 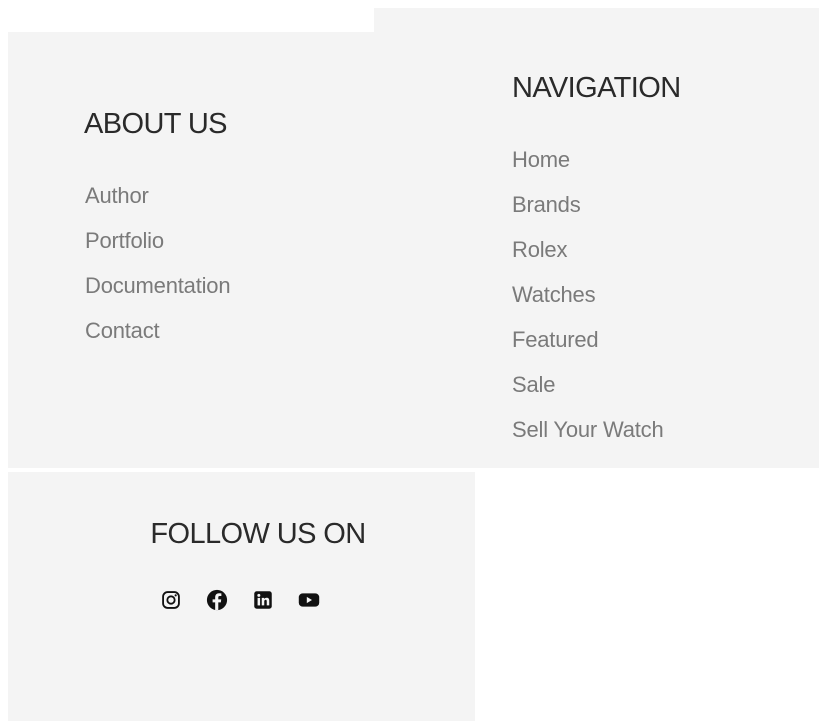 What do you see at coordinates (158, 285) in the screenshot?
I see `link-documentation: Documentation` at bounding box center [158, 285].